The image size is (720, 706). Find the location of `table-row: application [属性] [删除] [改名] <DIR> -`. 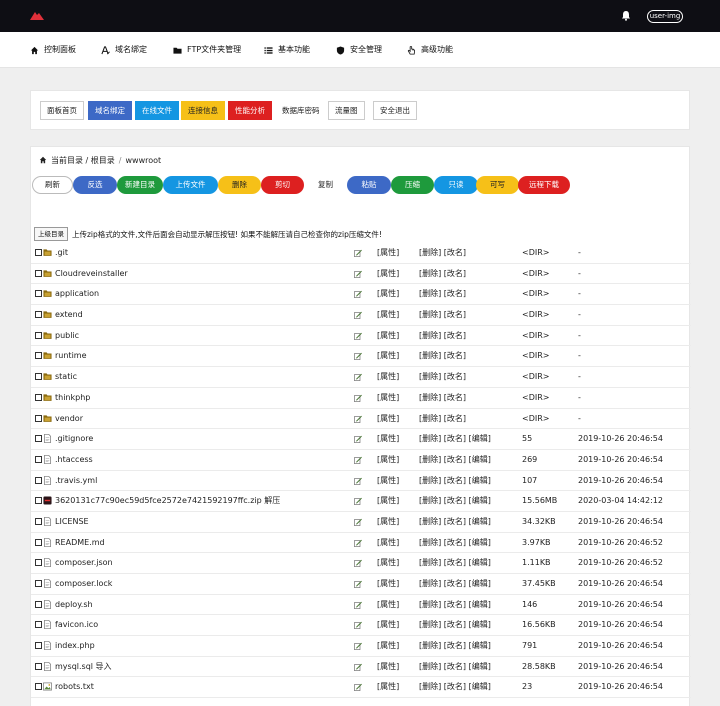

table-row: application [属性] [删除] [改名] <DIR> - is located at coordinates (361, 295).